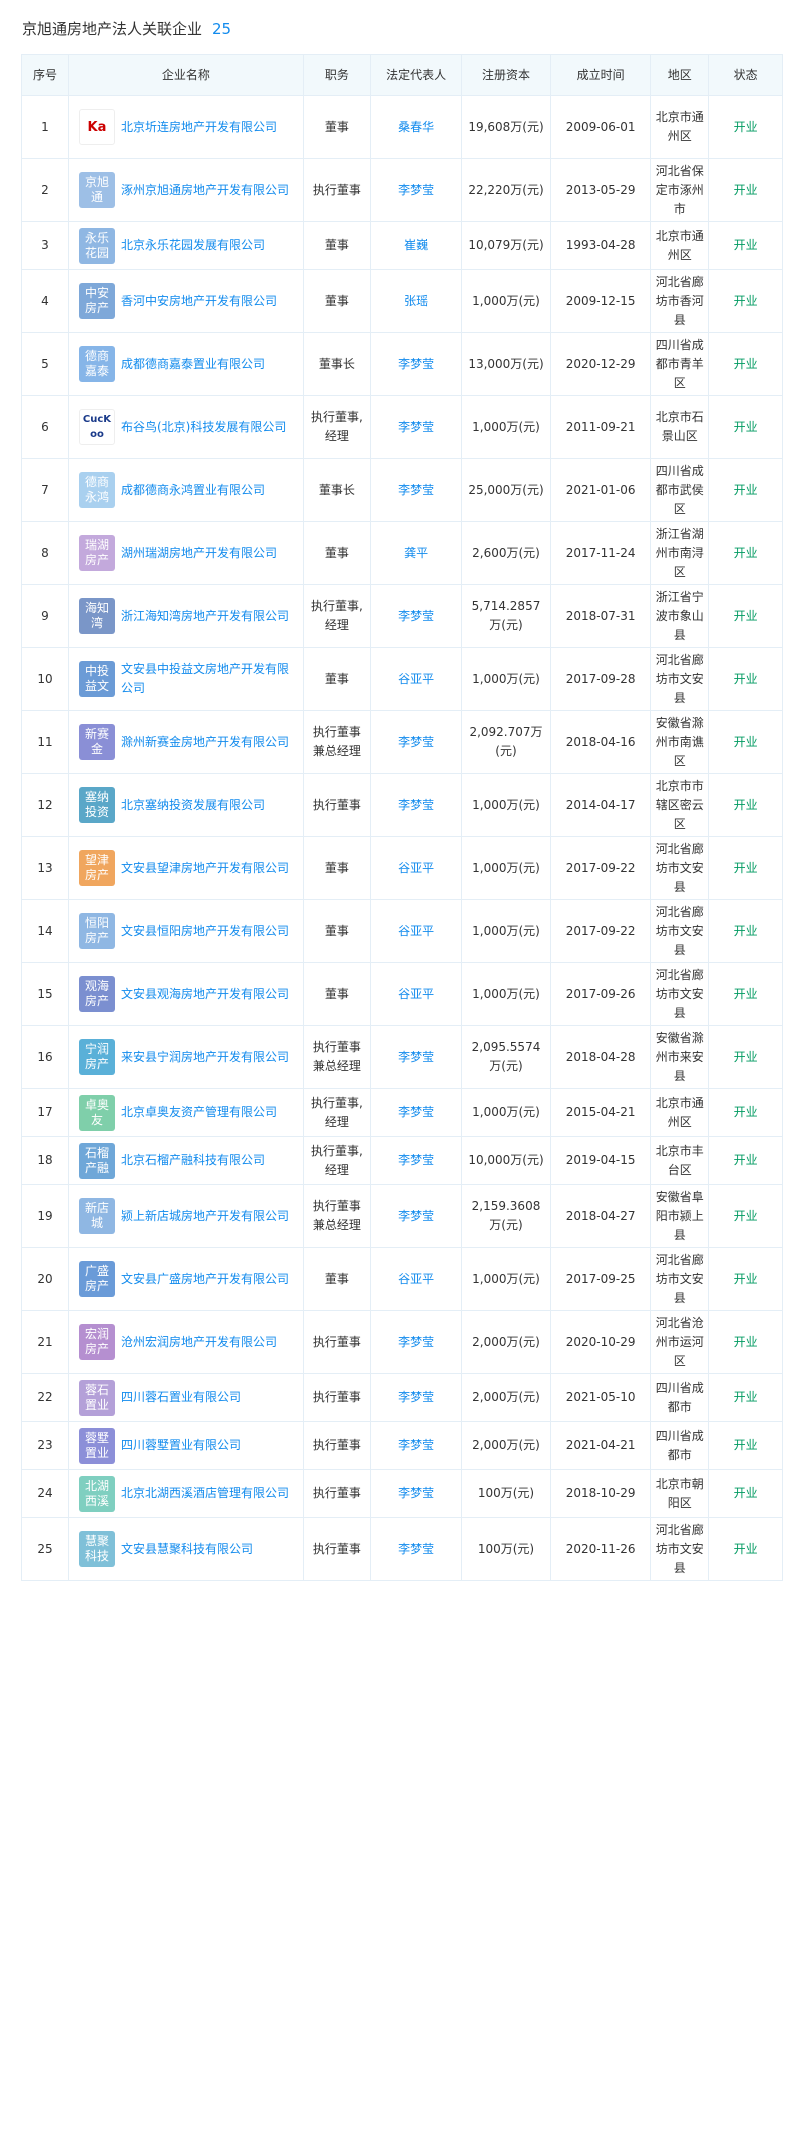  Describe the element at coordinates (600, 1342) in the screenshot. I see `founded-date-cell: 2020-10-29` at that location.